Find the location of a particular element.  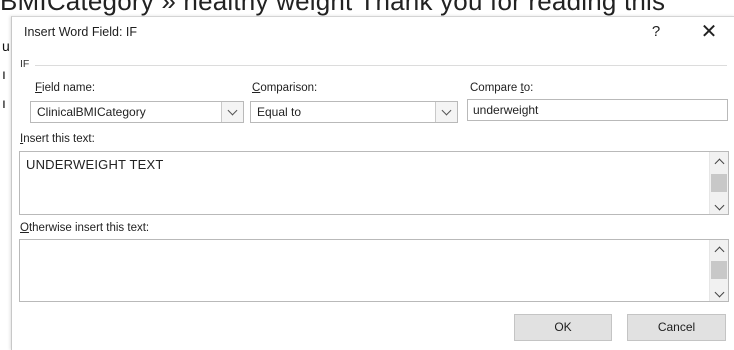

compare-to-value: underweight is located at coordinates (506, 110).